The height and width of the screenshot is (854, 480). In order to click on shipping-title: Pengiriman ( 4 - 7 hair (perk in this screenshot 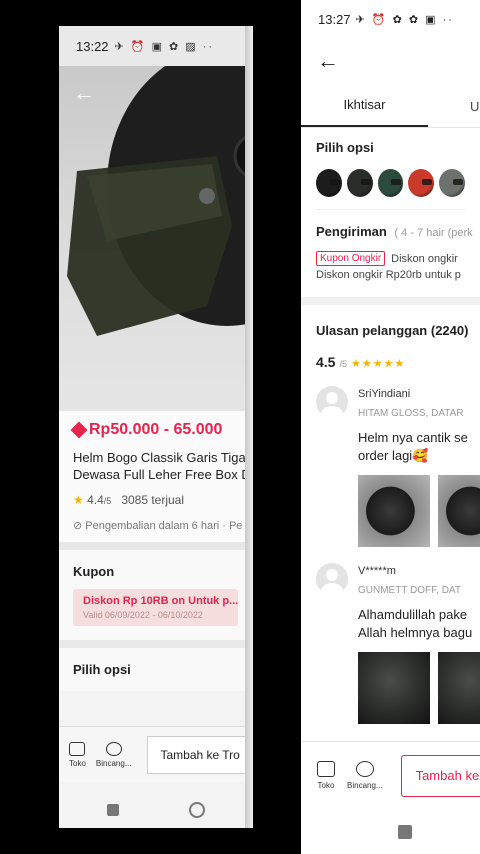, I will do `click(394, 231)`.